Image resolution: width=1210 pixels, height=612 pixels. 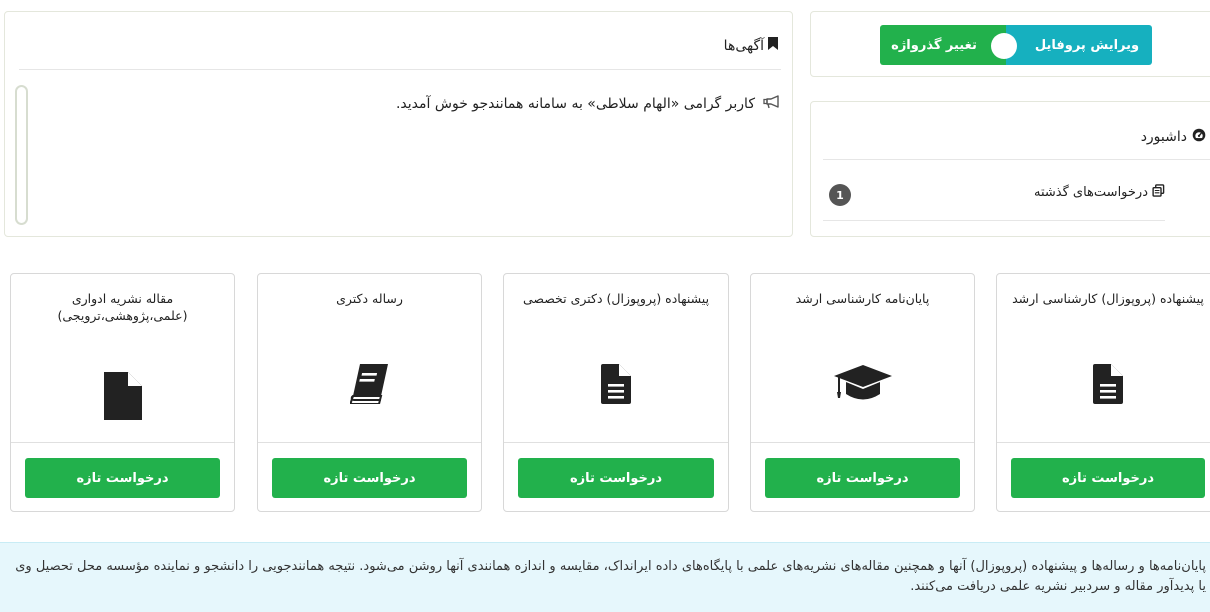 I want to click on card-phd-dissertation: رساله دکتری درخواست تازه, so click(x=369, y=392).